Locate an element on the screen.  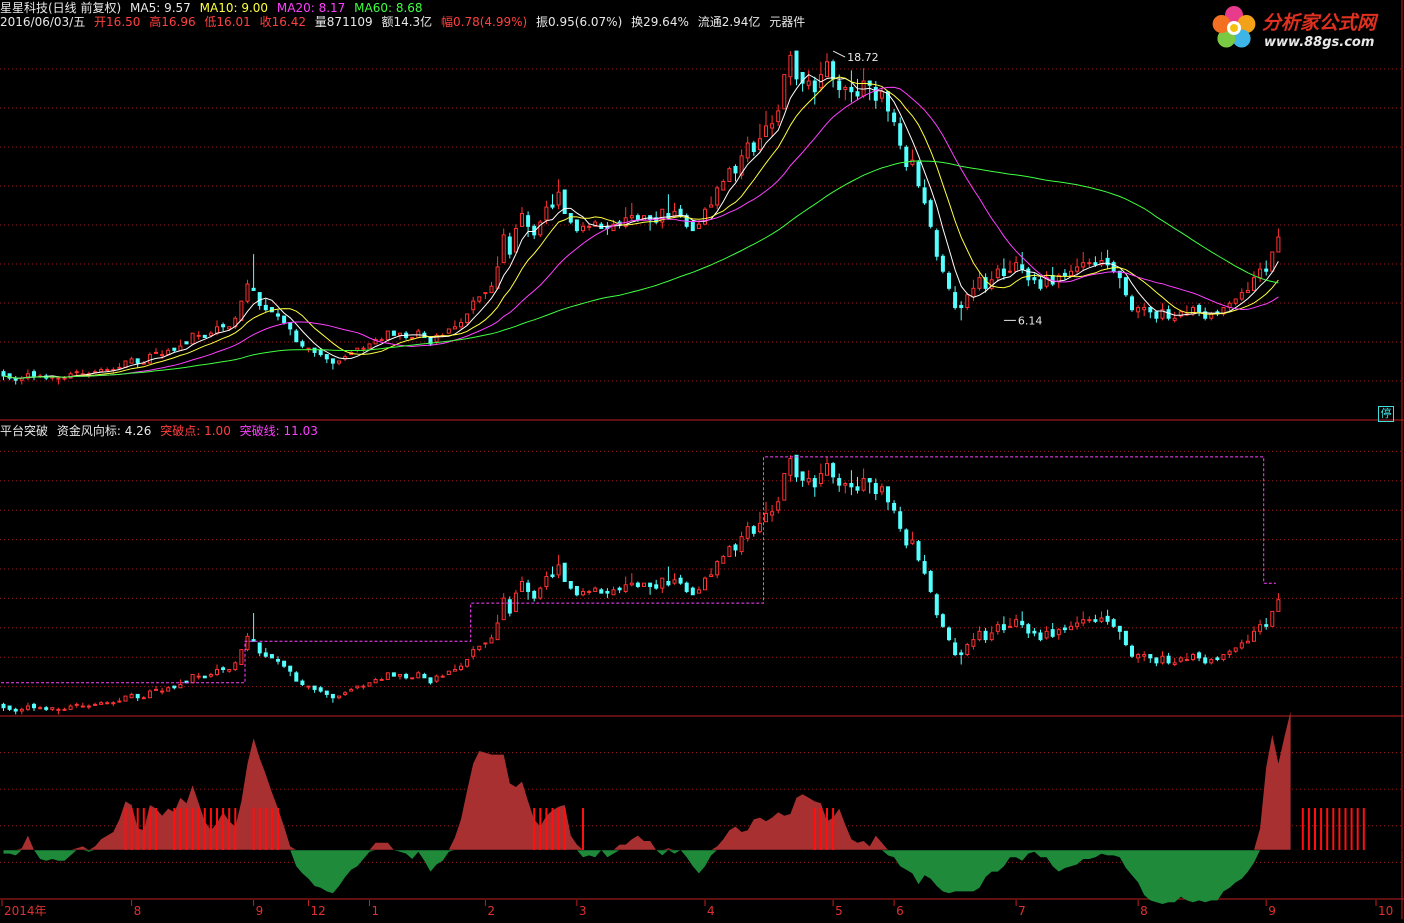
indicator-name: 平台突破 is located at coordinates (24, 431).